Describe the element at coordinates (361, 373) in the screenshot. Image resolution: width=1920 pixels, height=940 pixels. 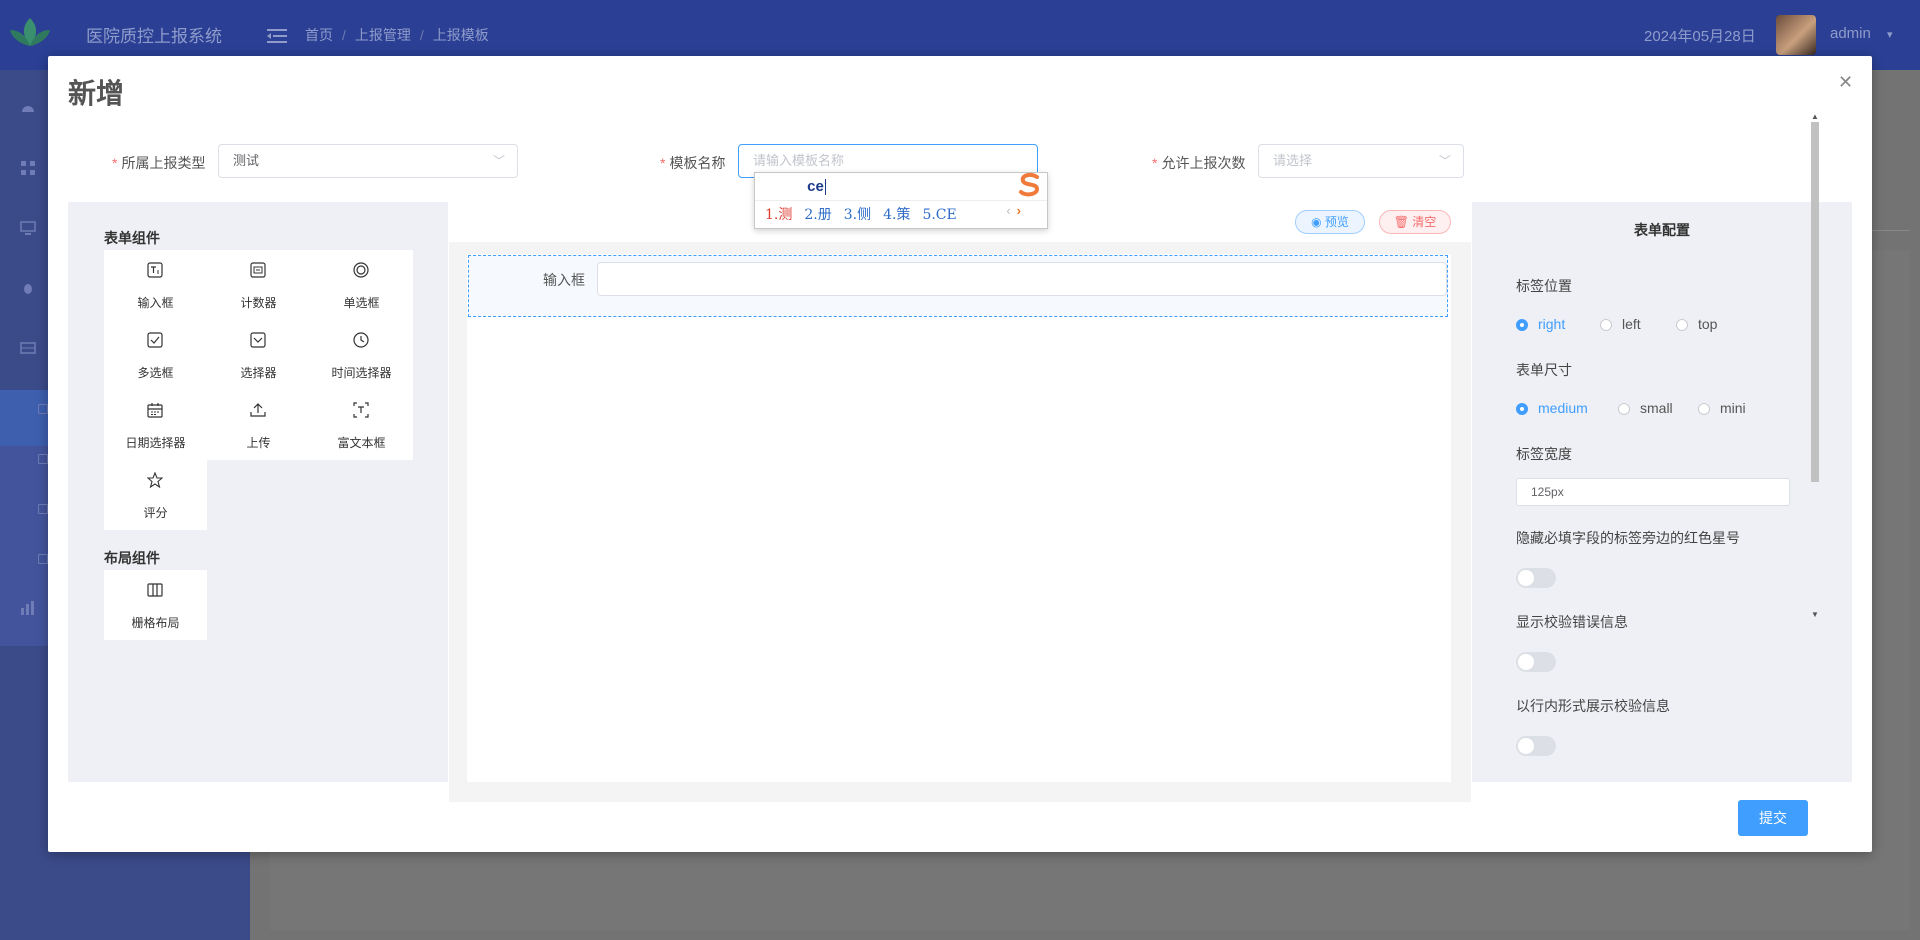
I see `component-label: 时间选择器` at that location.